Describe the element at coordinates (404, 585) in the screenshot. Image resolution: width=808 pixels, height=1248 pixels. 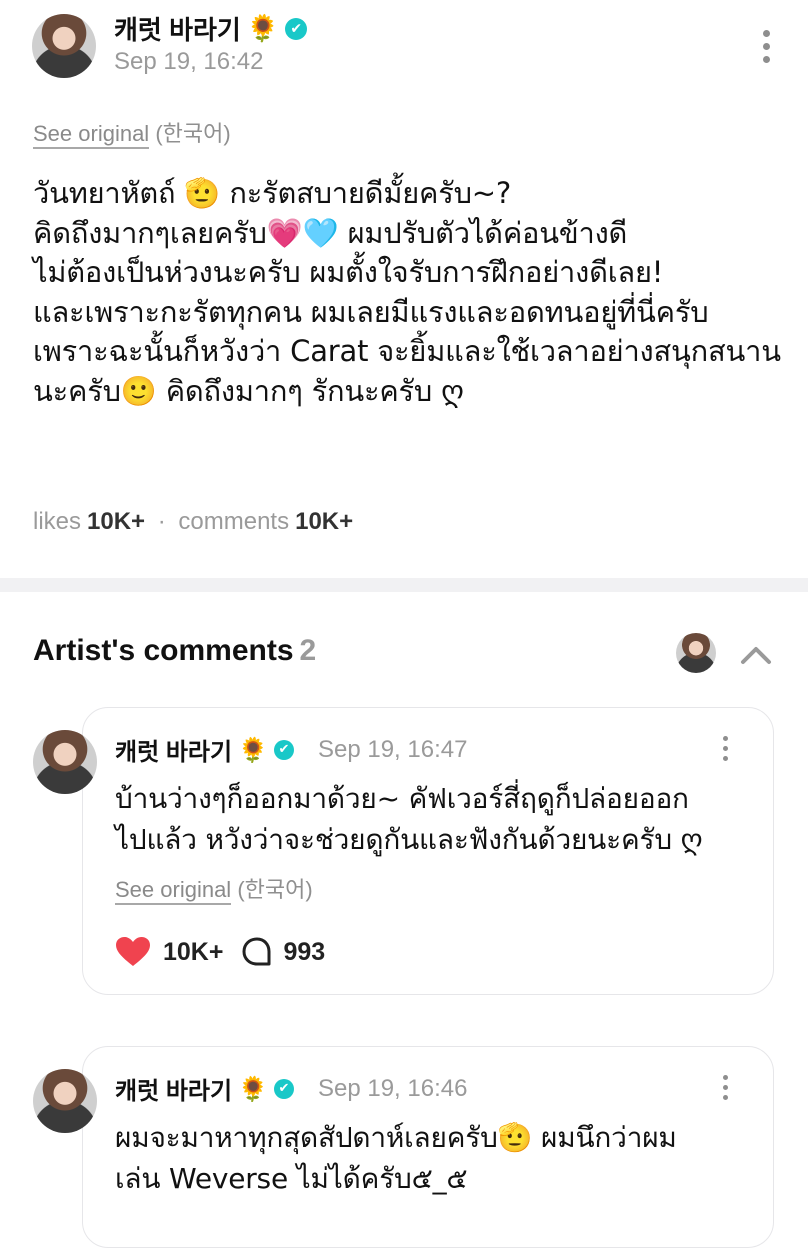
I see `section-divider` at that location.